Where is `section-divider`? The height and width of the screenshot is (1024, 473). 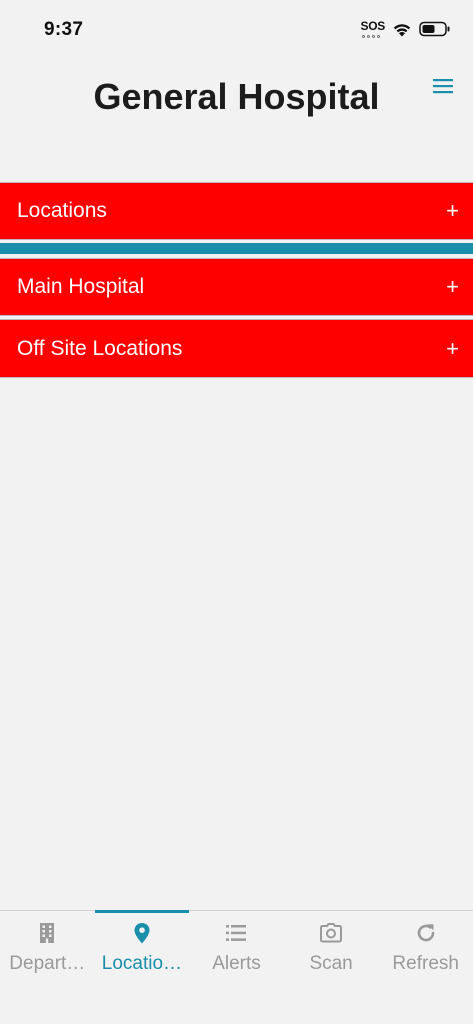
section-divider is located at coordinates (236, 248).